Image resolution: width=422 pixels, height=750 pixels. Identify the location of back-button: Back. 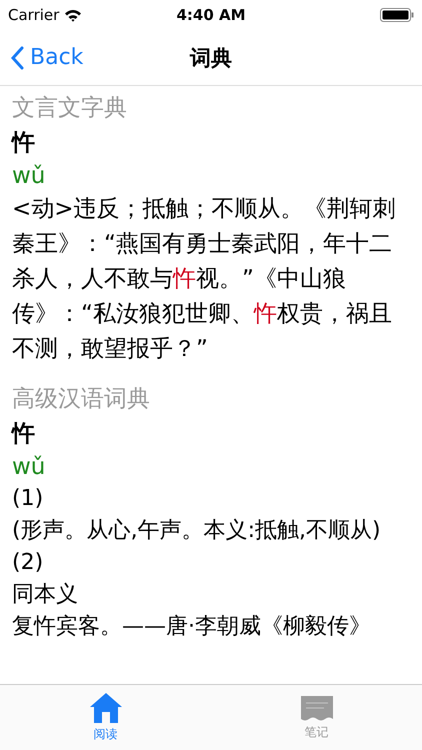
(47, 57).